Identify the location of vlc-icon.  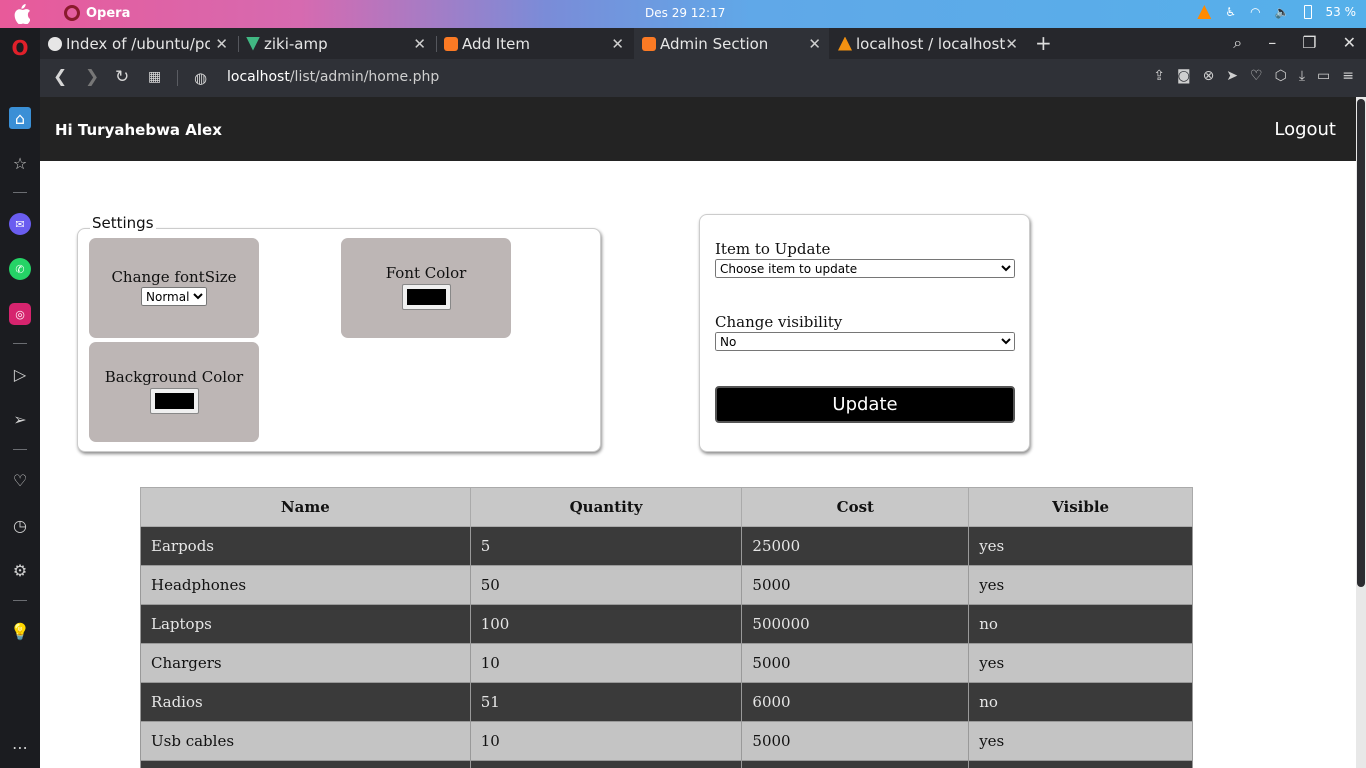
(1204, 12).